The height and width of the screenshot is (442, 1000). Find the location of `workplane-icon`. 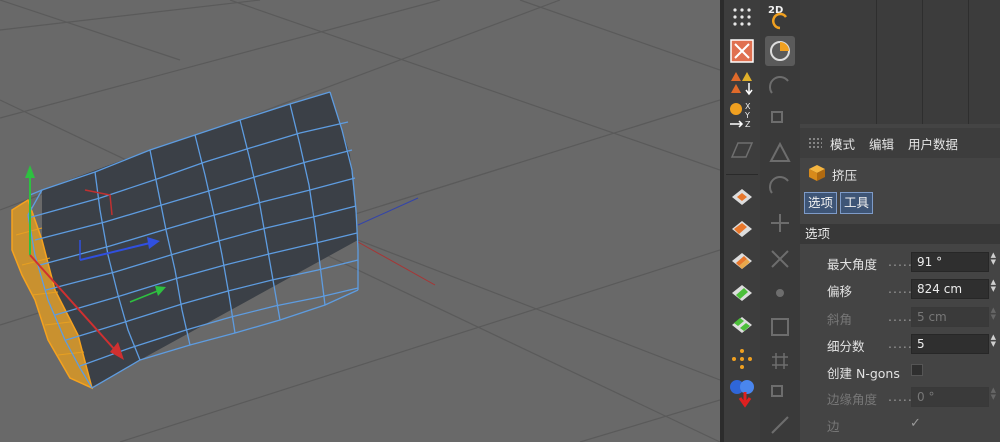

workplane-icon is located at coordinates (742, 149).